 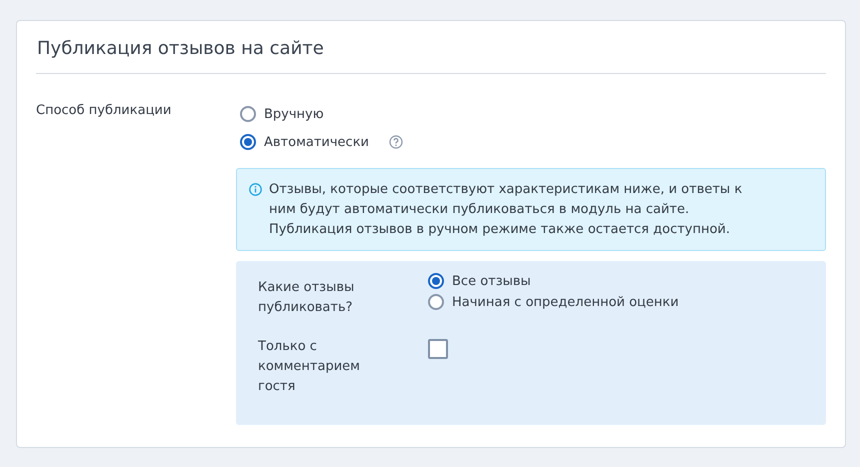 What do you see at coordinates (506, 210) in the screenshot?
I see `info-text: Отзывы, которые соответствуют характеристикам ниже, и ответы к ним будут автоматически публиковаться в модуль на сайте. Публикация отзывов в ручном режиме также остается доступной.` at bounding box center [506, 210].